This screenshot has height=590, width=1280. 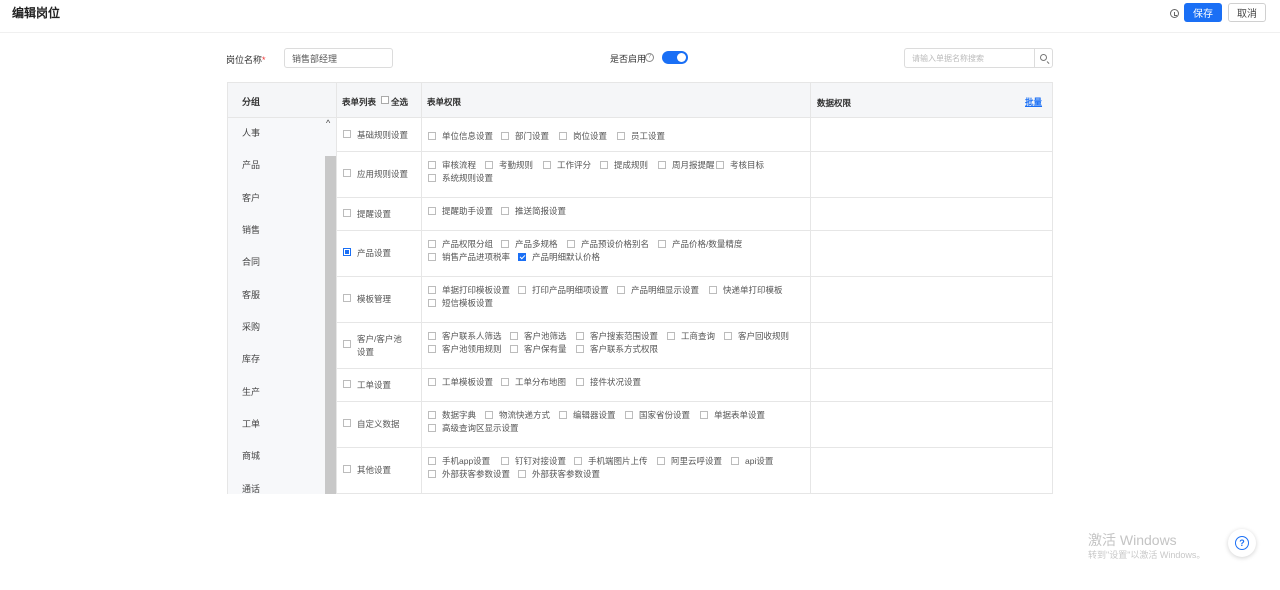 I want to click on sidebar-group: 采购, so click(x=251, y=326).